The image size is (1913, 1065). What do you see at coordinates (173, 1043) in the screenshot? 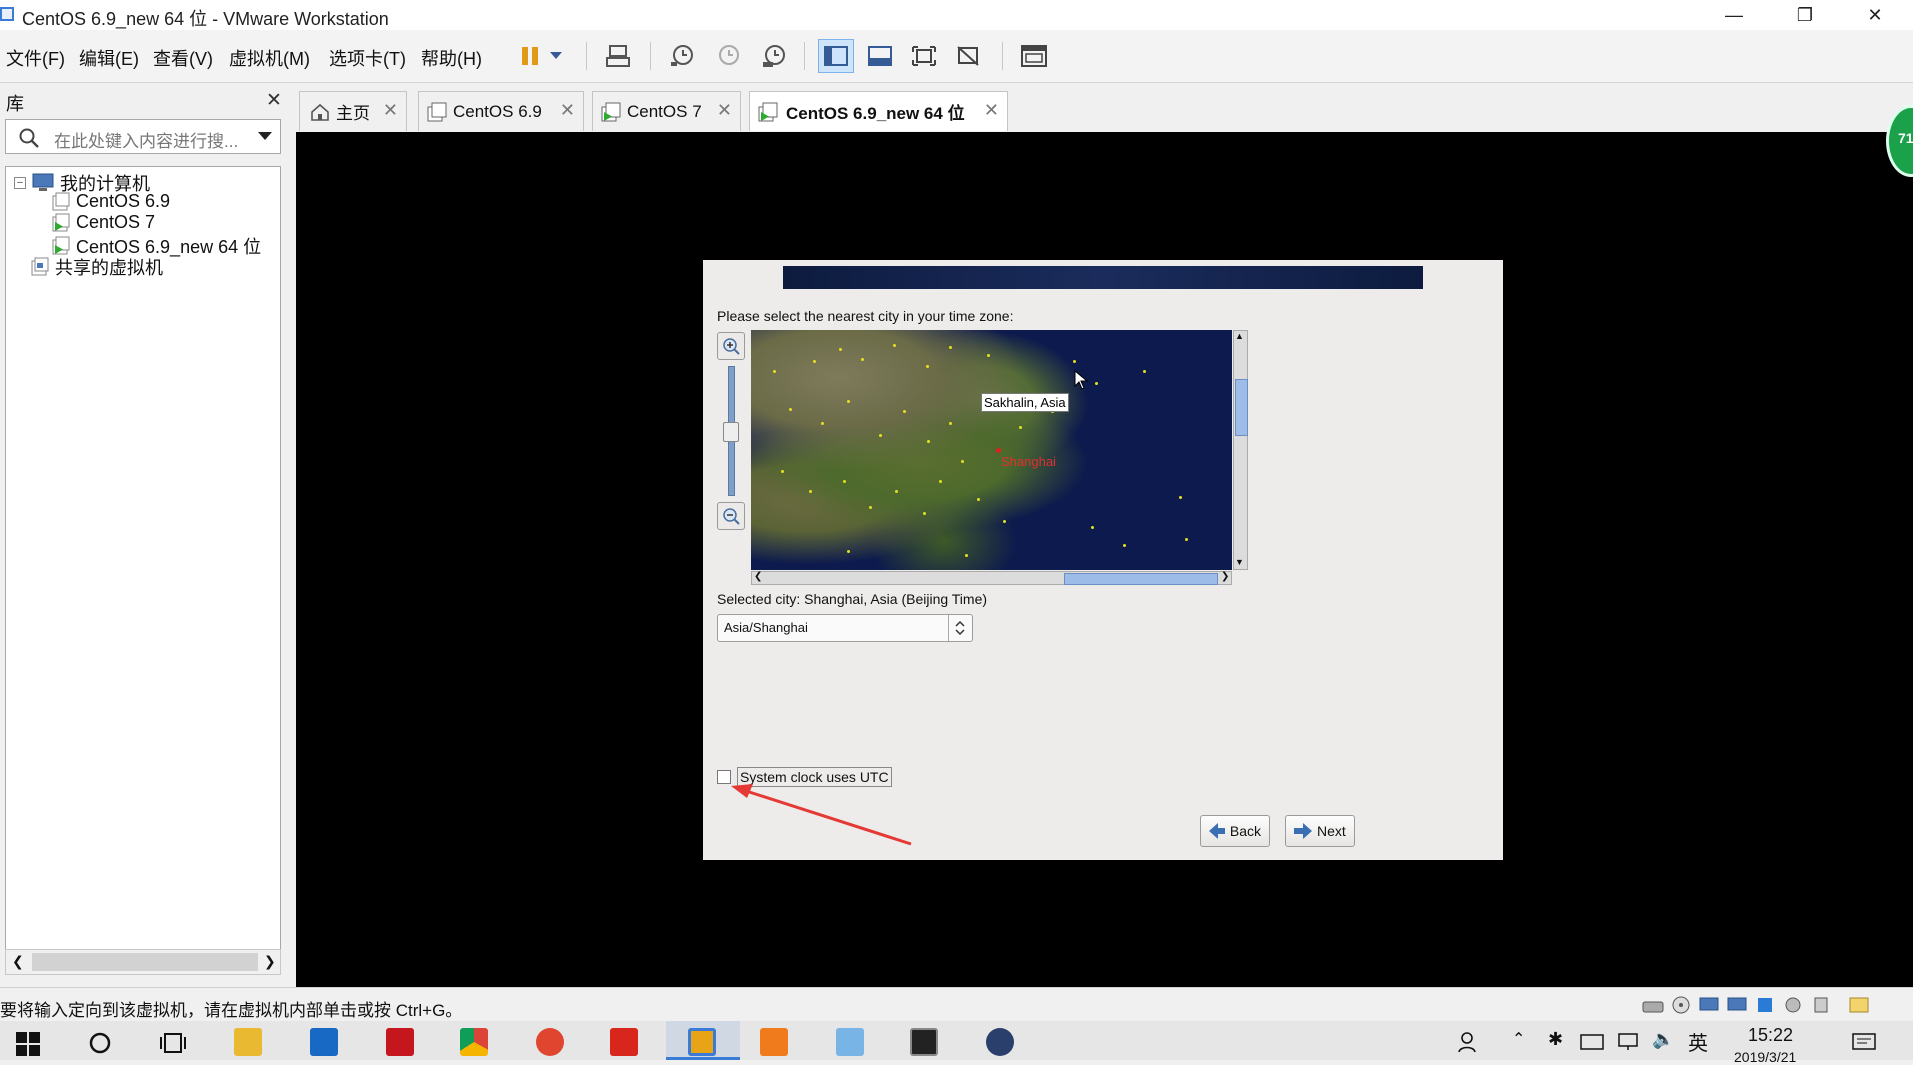
I see `task-view-icon` at bounding box center [173, 1043].